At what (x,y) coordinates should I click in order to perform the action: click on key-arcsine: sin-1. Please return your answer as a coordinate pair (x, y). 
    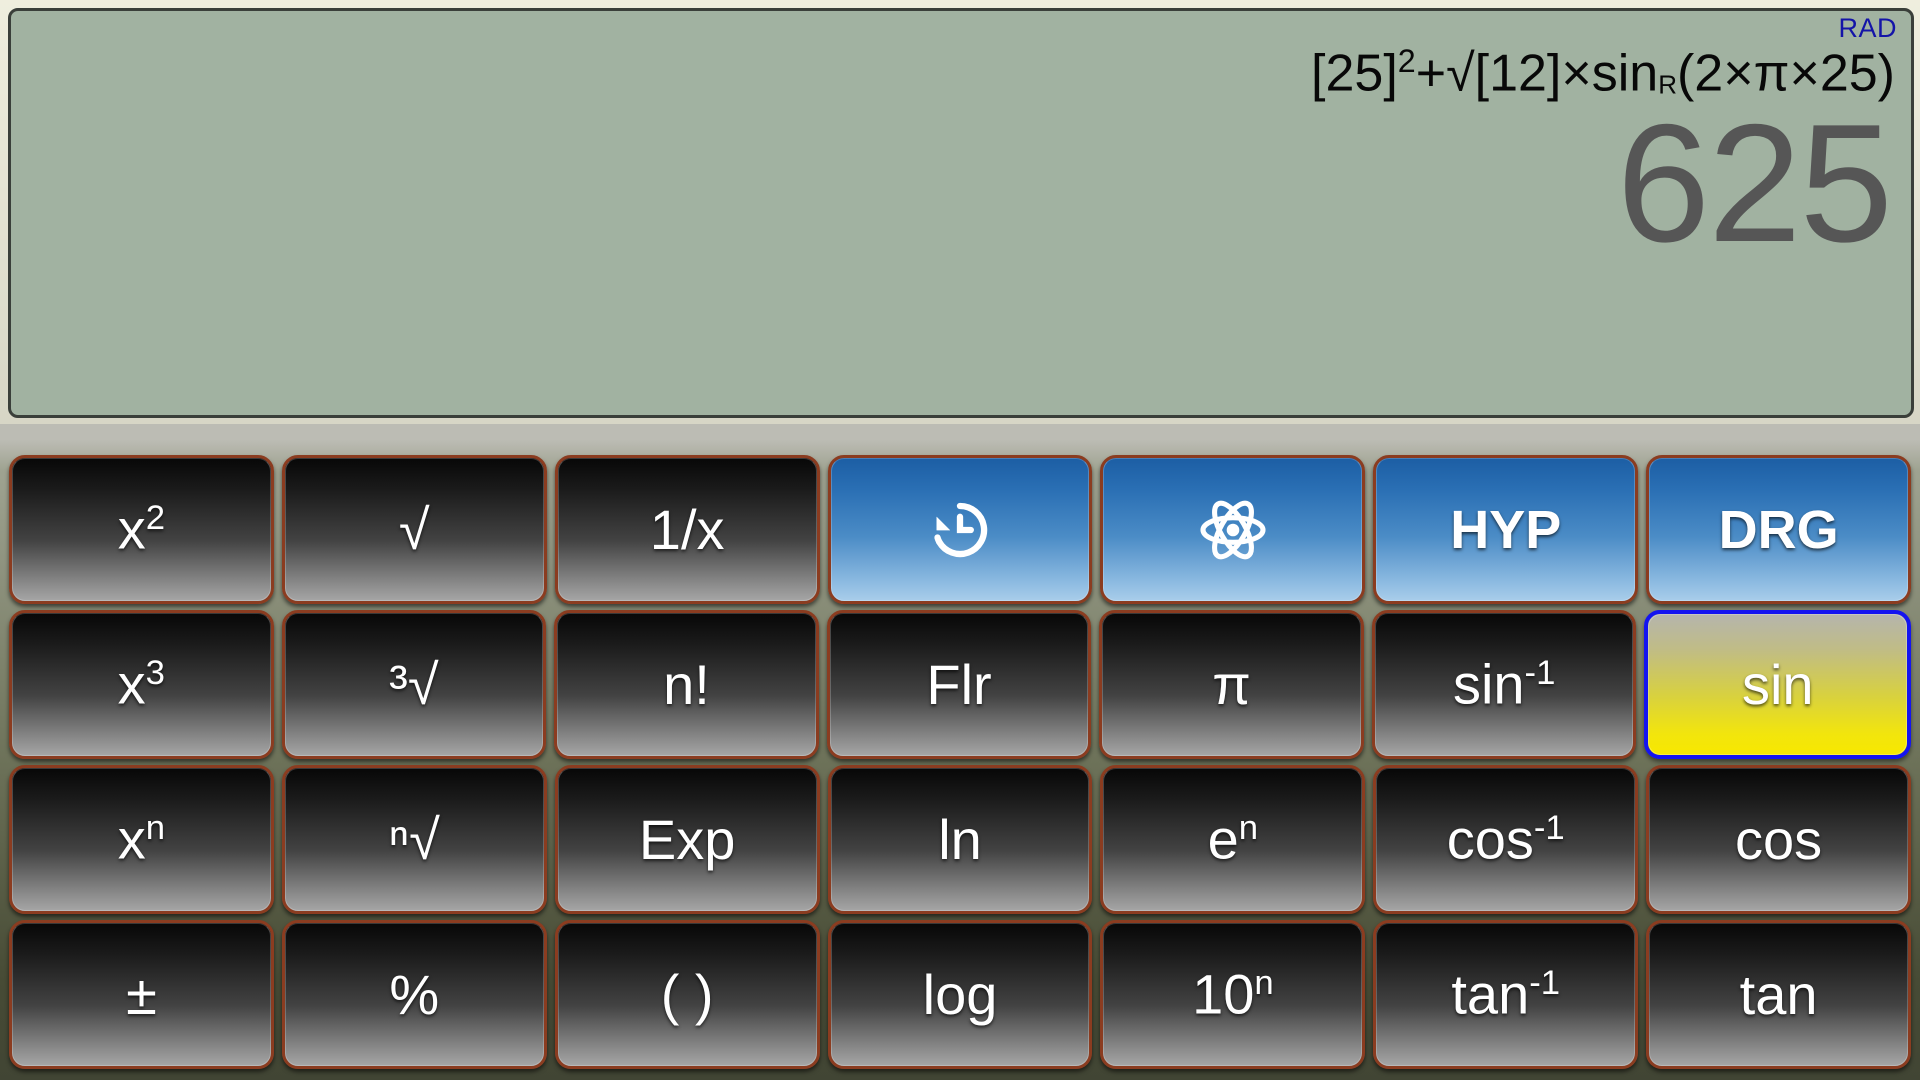
    Looking at the image, I should click on (1504, 684).